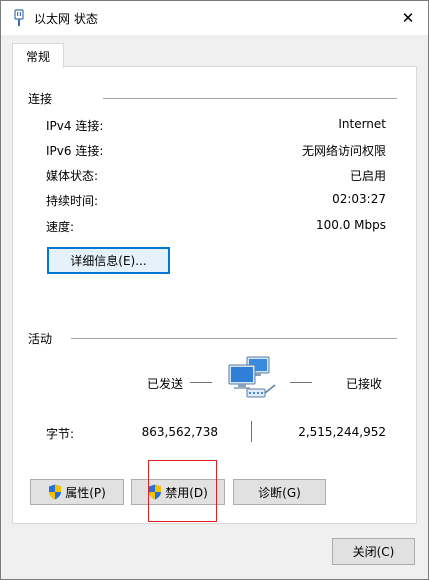 Image resolution: width=429 pixels, height=580 pixels. What do you see at coordinates (186, 492) in the screenshot?
I see `disable-button-label: 禁用(D)` at bounding box center [186, 492].